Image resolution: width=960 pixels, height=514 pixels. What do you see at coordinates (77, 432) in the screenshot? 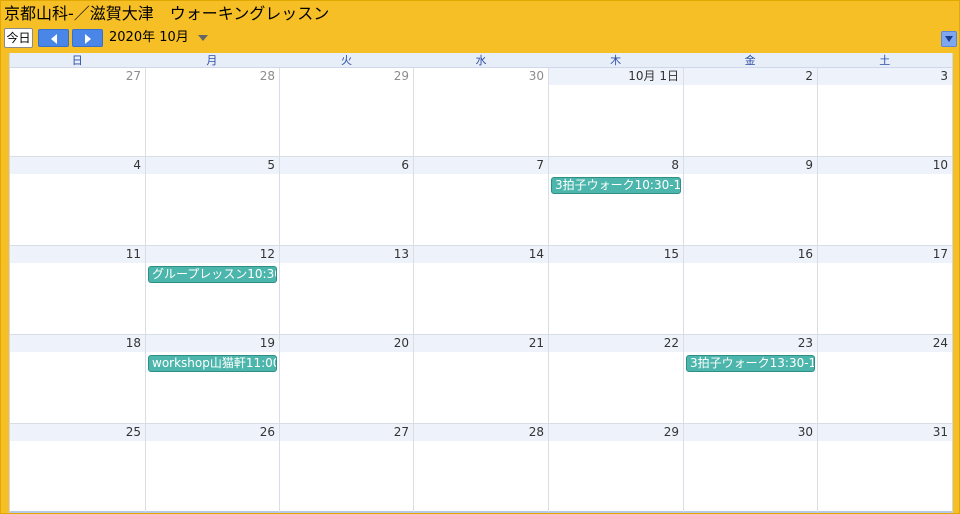
I see `day-number: 25` at bounding box center [77, 432].